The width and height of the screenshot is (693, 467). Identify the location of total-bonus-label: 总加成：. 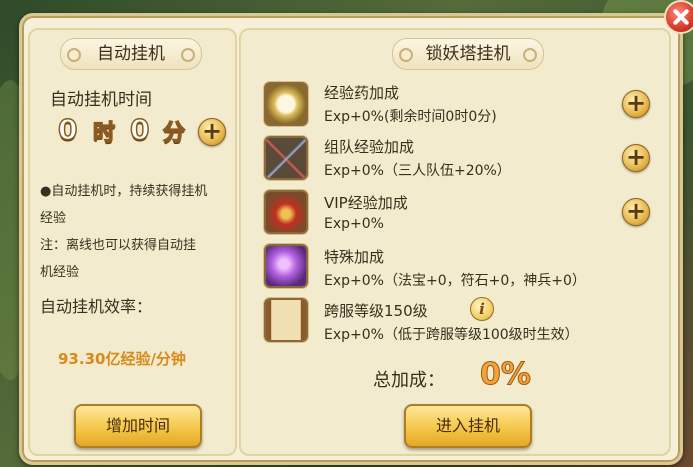
(409, 380).